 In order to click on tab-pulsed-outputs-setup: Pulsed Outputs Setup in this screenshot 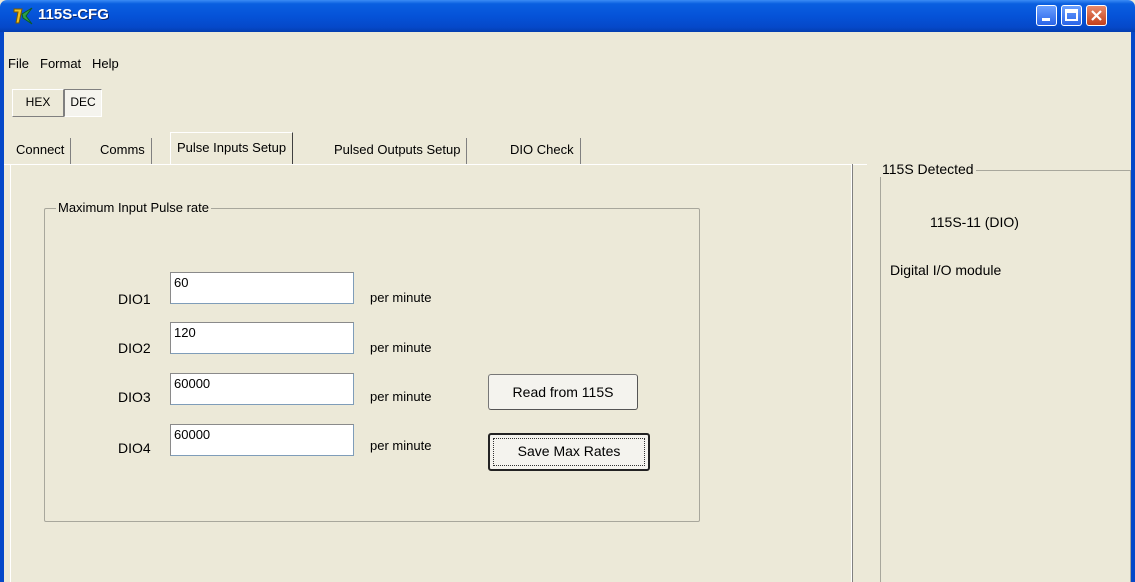, I will do `click(398, 151)`.